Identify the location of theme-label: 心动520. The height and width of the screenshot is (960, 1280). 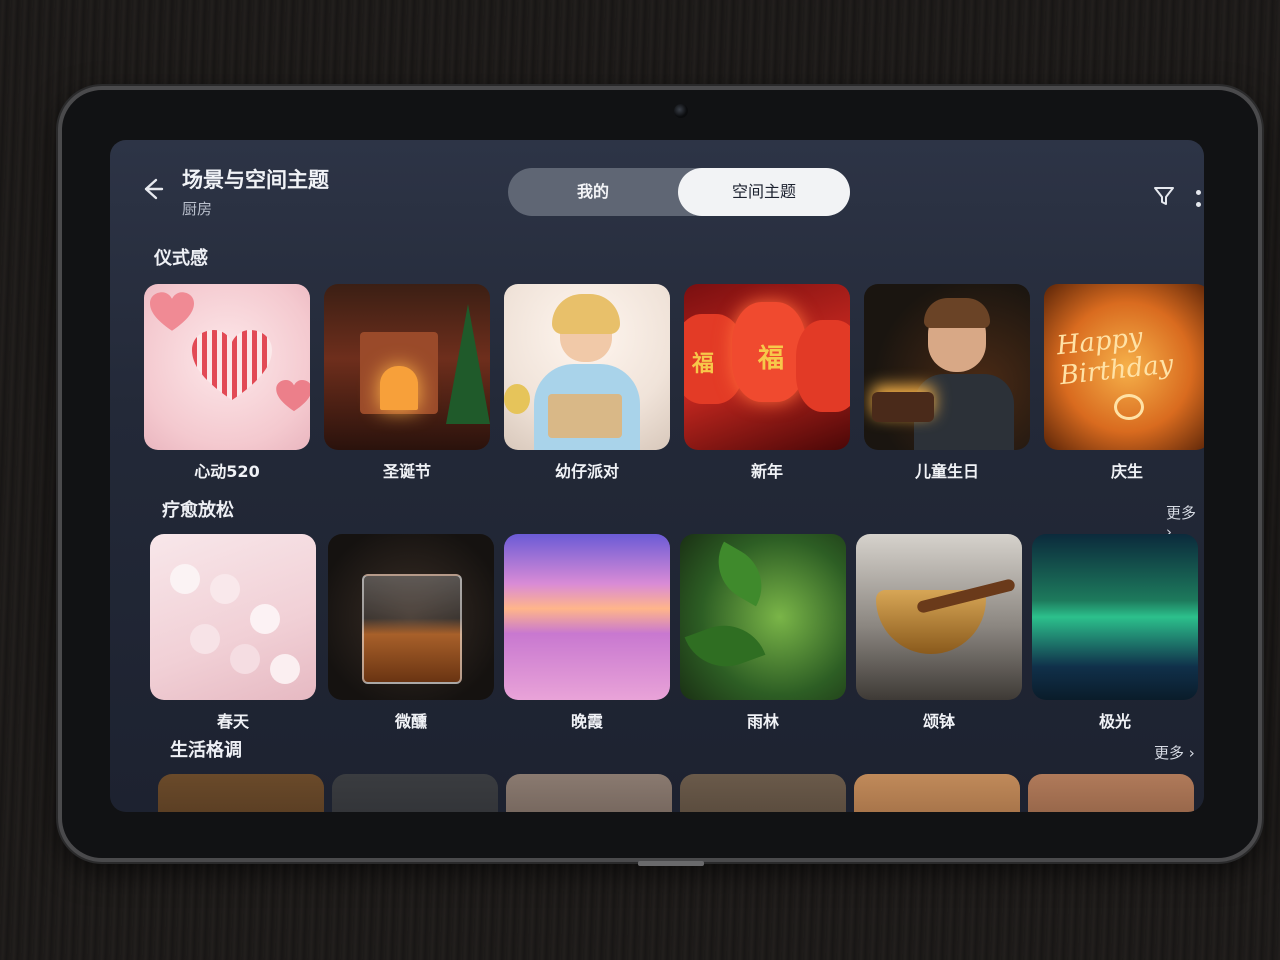
(227, 471).